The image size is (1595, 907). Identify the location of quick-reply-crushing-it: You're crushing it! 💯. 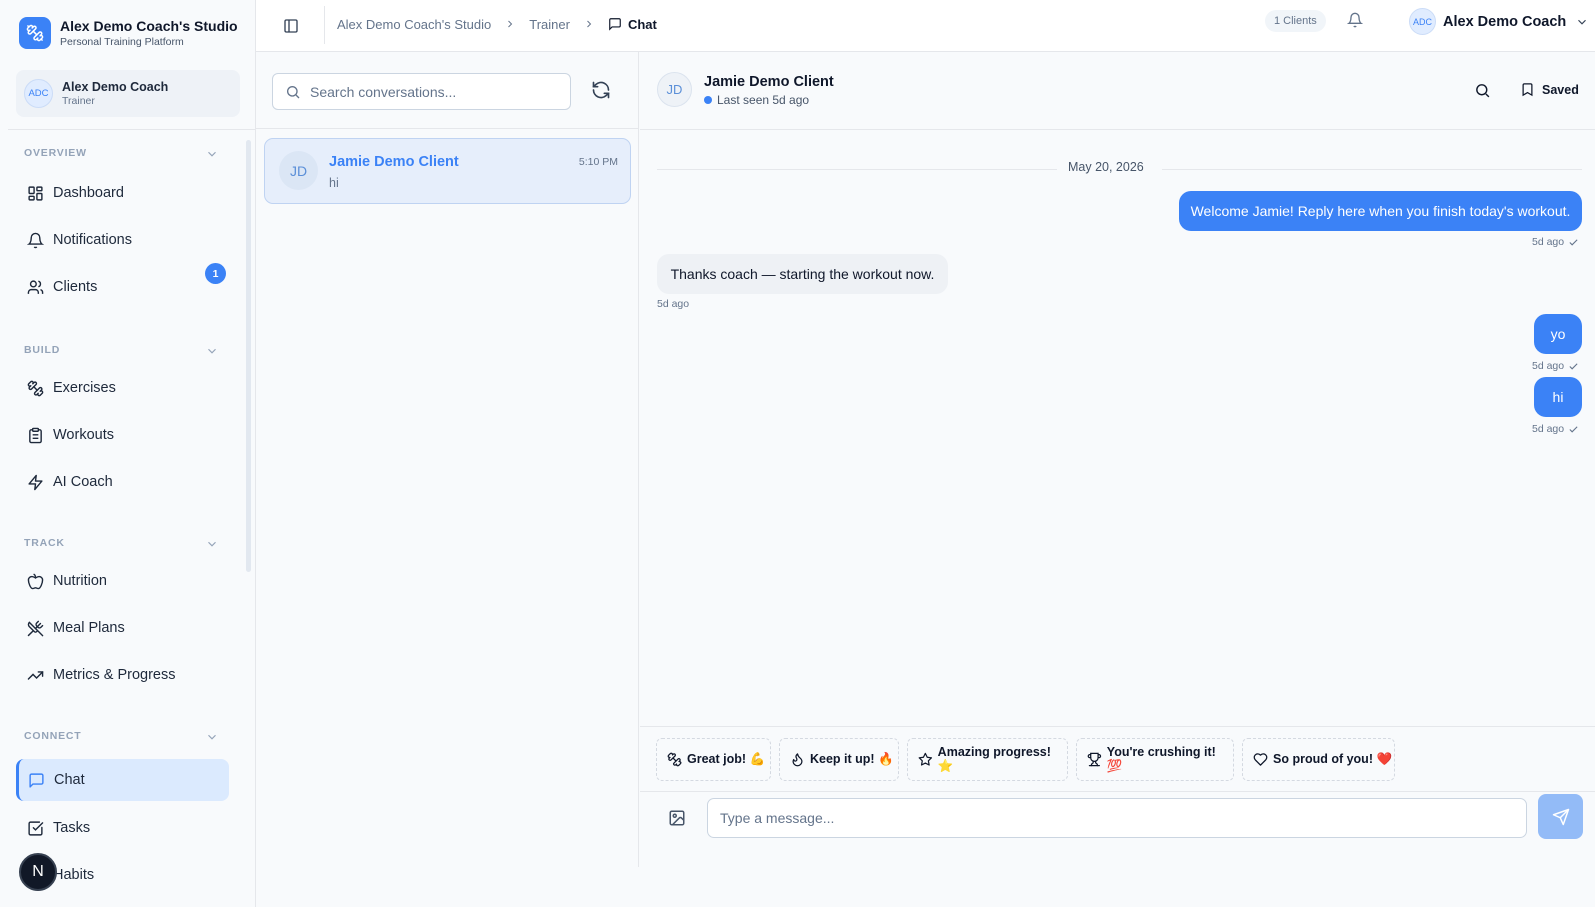
(1155, 759).